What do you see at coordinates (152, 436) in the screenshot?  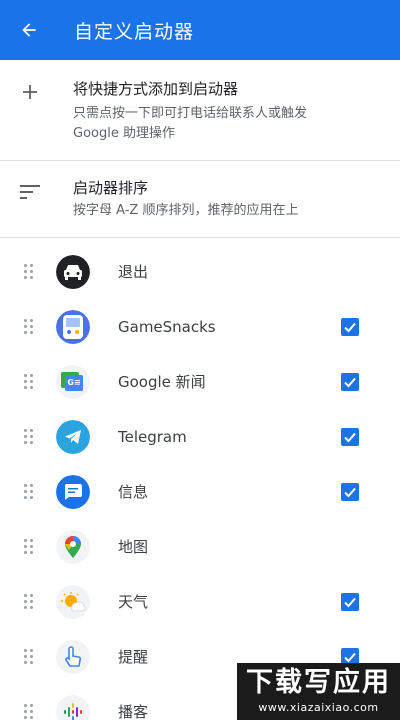 I see `app-name: Telegram` at bounding box center [152, 436].